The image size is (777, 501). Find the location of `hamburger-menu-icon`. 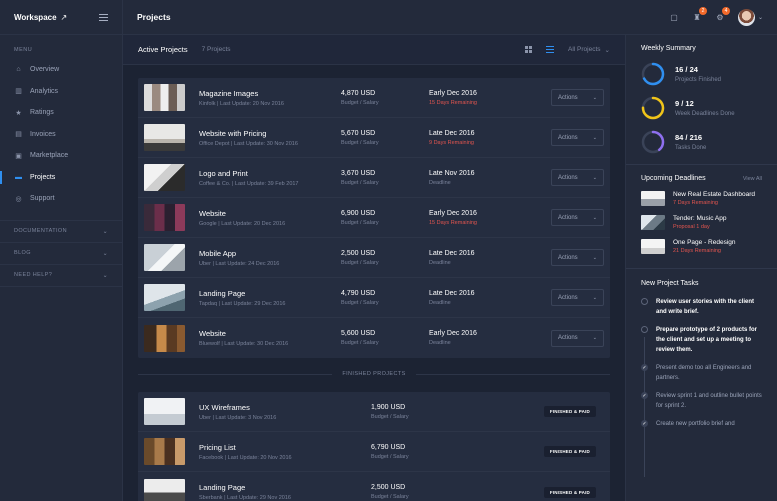

hamburger-menu-icon is located at coordinates (103, 17).